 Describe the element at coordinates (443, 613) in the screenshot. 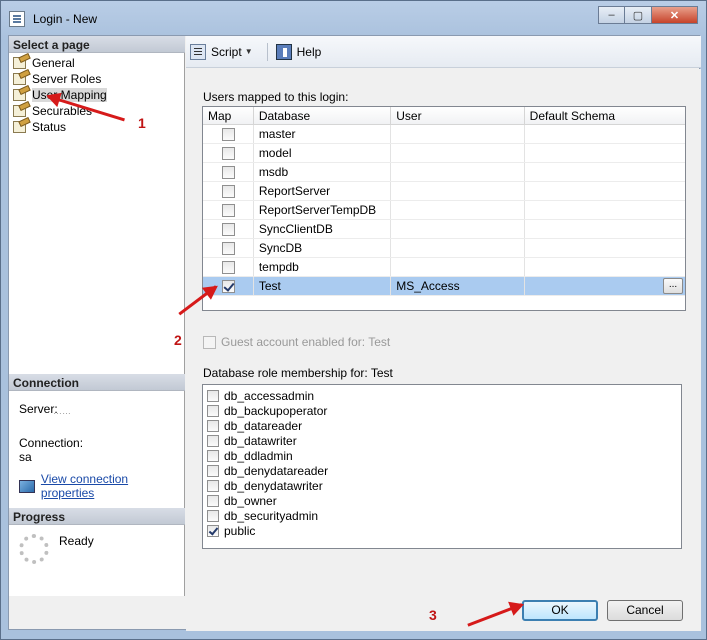

I see `dialog-buttons: OK Cancel` at that location.